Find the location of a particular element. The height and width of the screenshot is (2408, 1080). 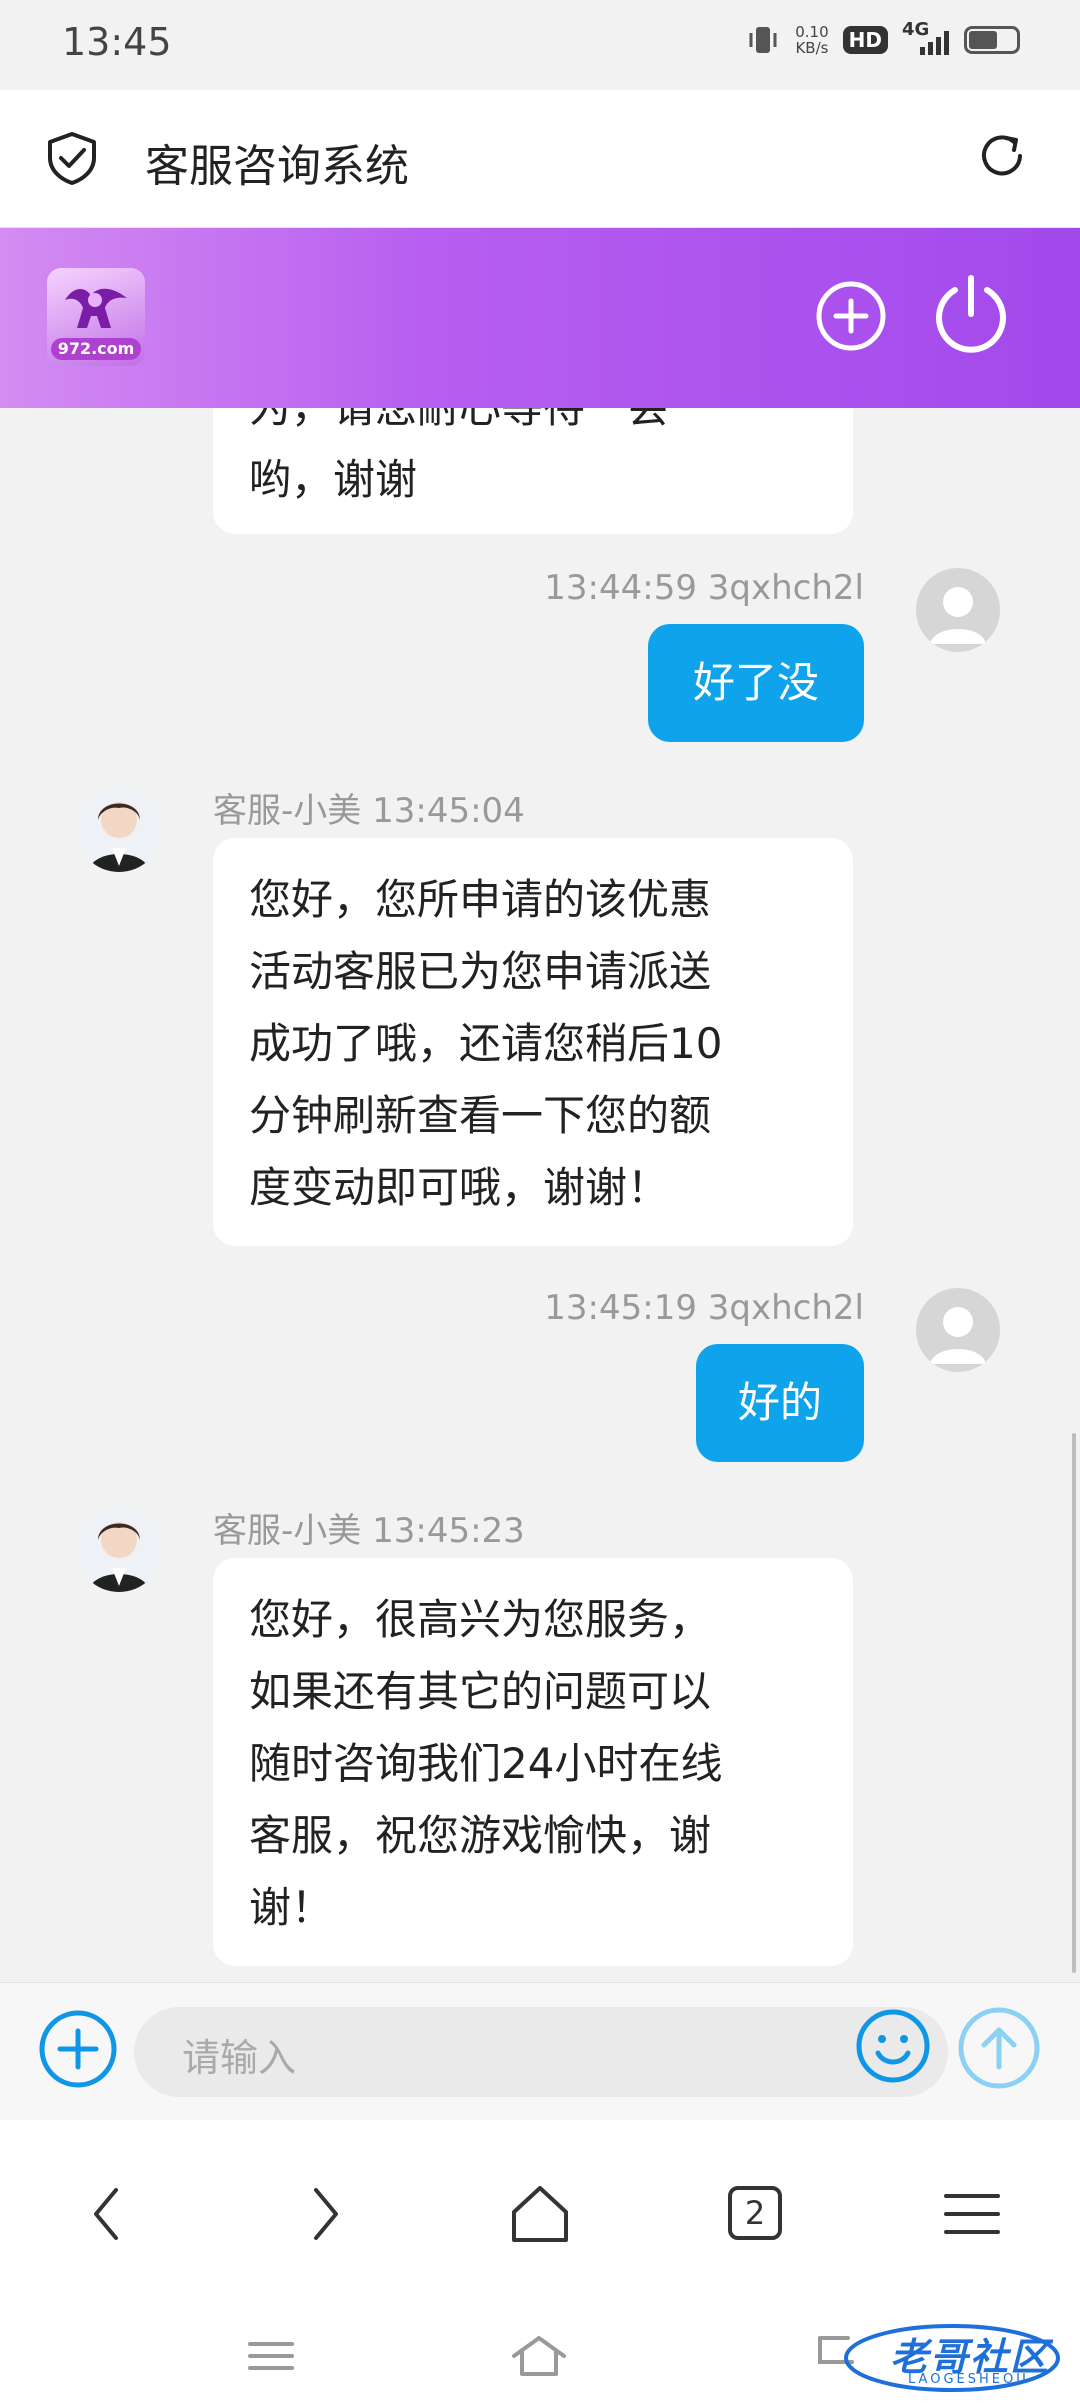

browser-nav-bar: 2 is located at coordinates (540, 2214).